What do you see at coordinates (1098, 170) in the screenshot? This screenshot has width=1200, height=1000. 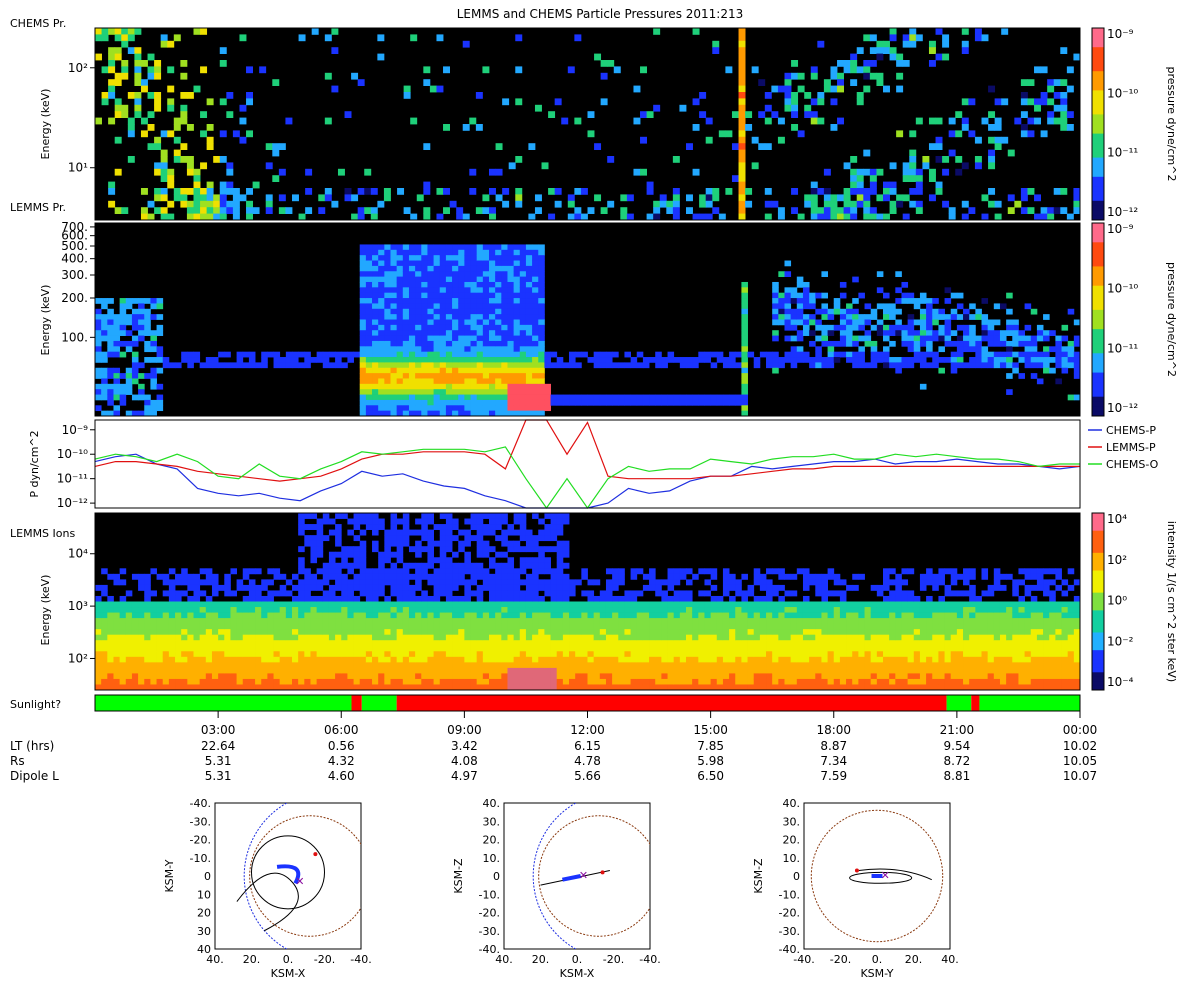 I see `colorbar-cell` at bounding box center [1098, 170].